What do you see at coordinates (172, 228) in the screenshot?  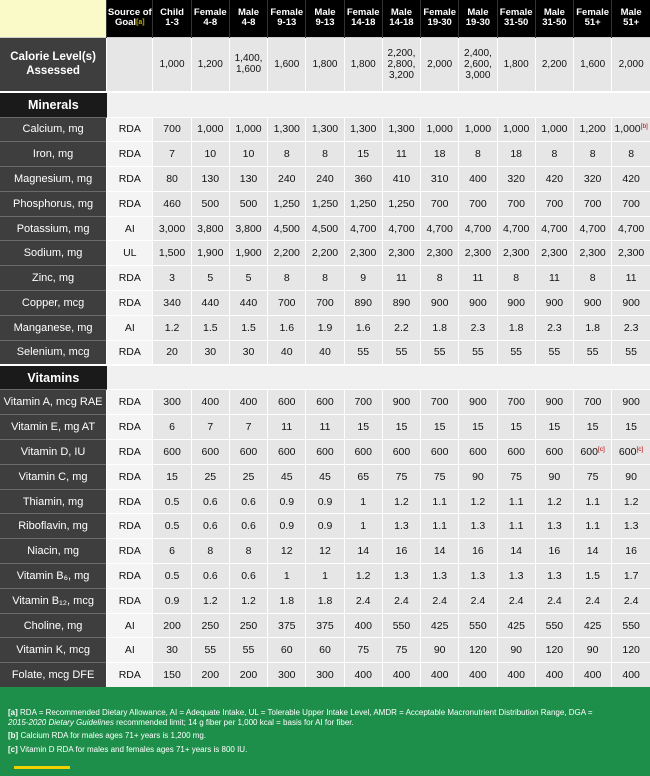 I see `value-cell: 3,000` at bounding box center [172, 228].